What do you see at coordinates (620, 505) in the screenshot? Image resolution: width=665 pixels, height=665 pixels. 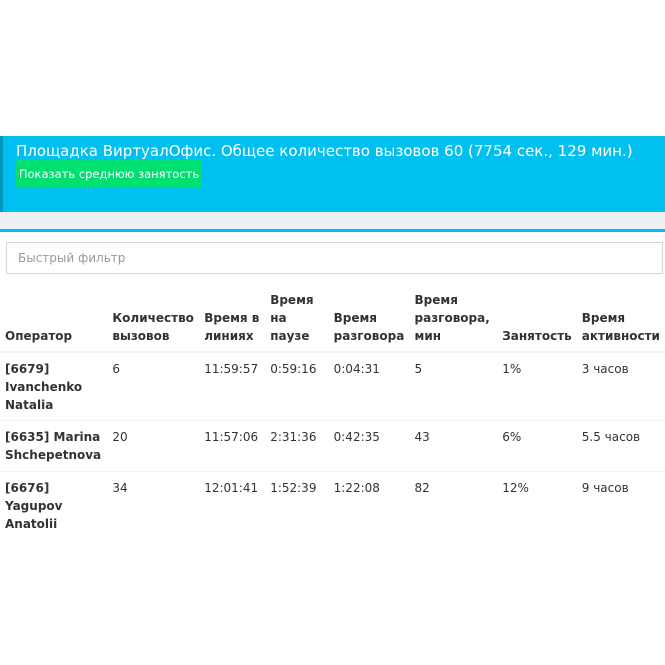 I see `cell-activity-time: 9 часов` at bounding box center [620, 505].